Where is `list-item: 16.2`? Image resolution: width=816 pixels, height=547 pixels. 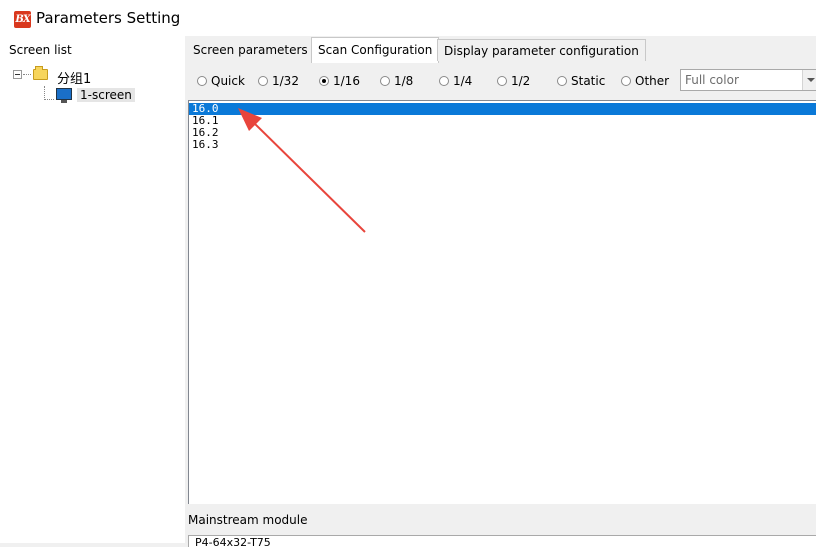
list-item: 16.2 is located at coordinates (504, 133).